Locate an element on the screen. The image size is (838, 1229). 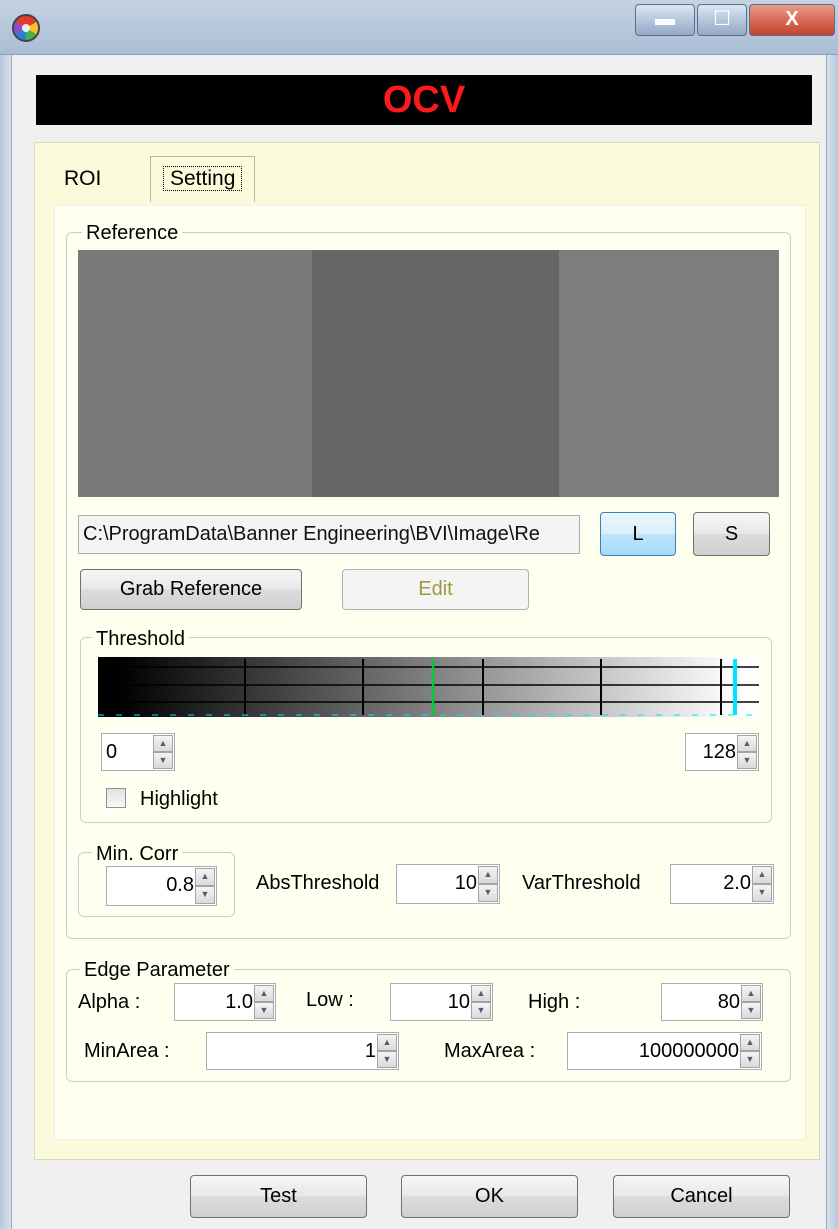
close-icon: X is located at coordinates (792, 19).